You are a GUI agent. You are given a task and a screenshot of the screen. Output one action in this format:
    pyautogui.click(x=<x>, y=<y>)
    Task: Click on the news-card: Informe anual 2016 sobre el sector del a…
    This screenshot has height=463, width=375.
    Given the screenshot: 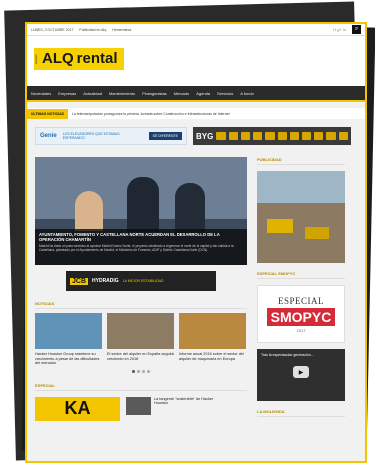 What is the action you would take?
    pyautogui.click(x=212, y=339)
    